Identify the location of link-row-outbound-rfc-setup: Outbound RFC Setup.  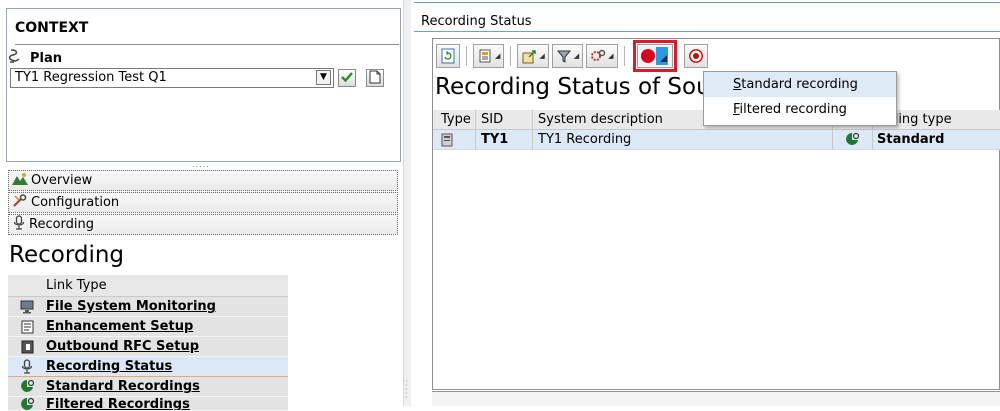
(148, 347).